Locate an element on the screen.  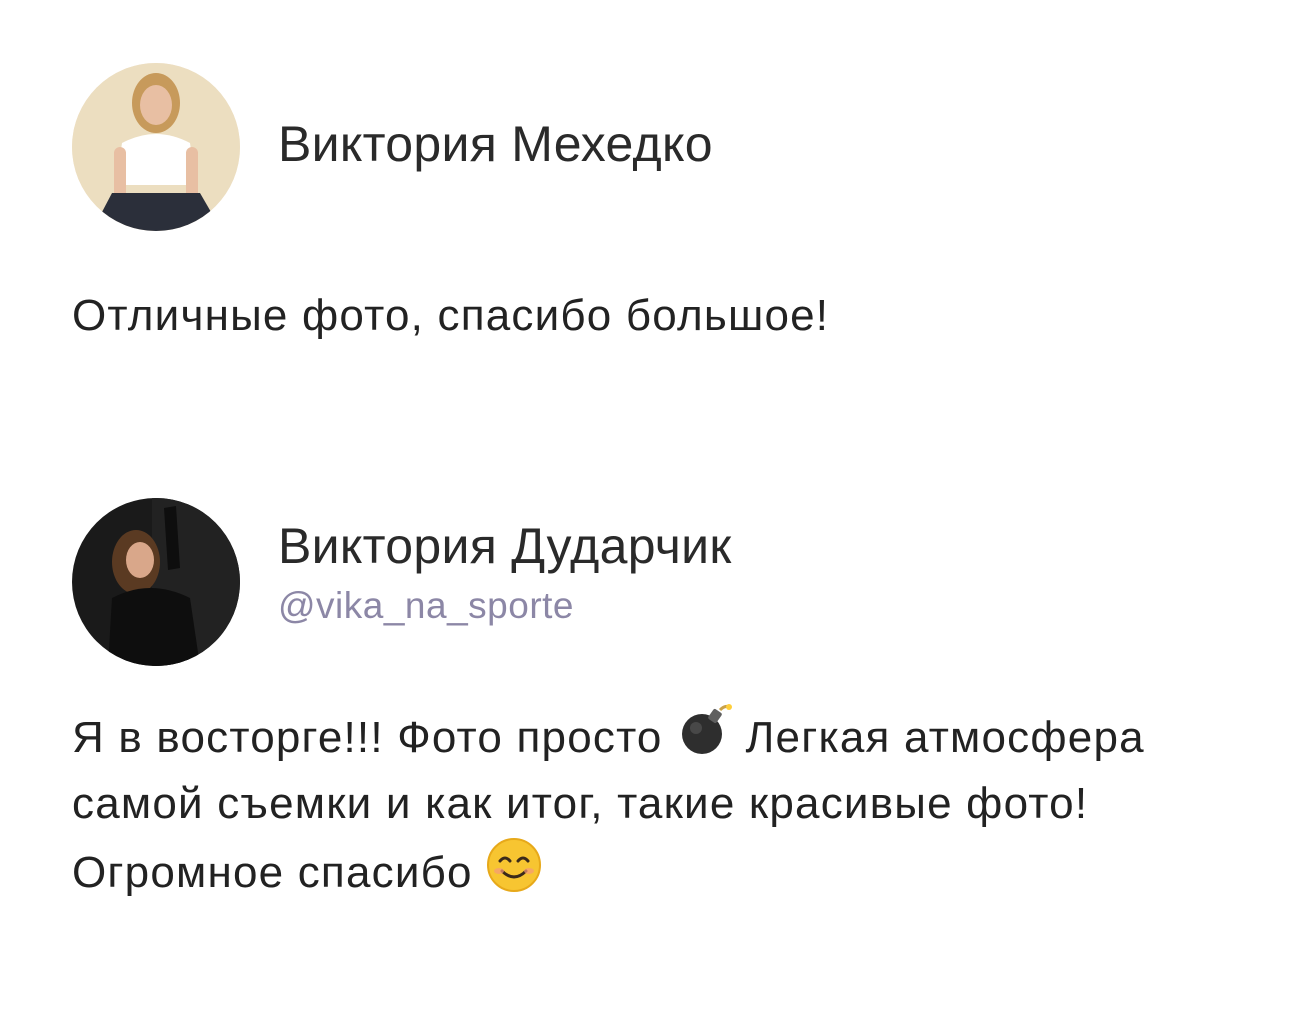
review-text: Отличные фото, спасибо большое! is located at coordinates (451, 315).